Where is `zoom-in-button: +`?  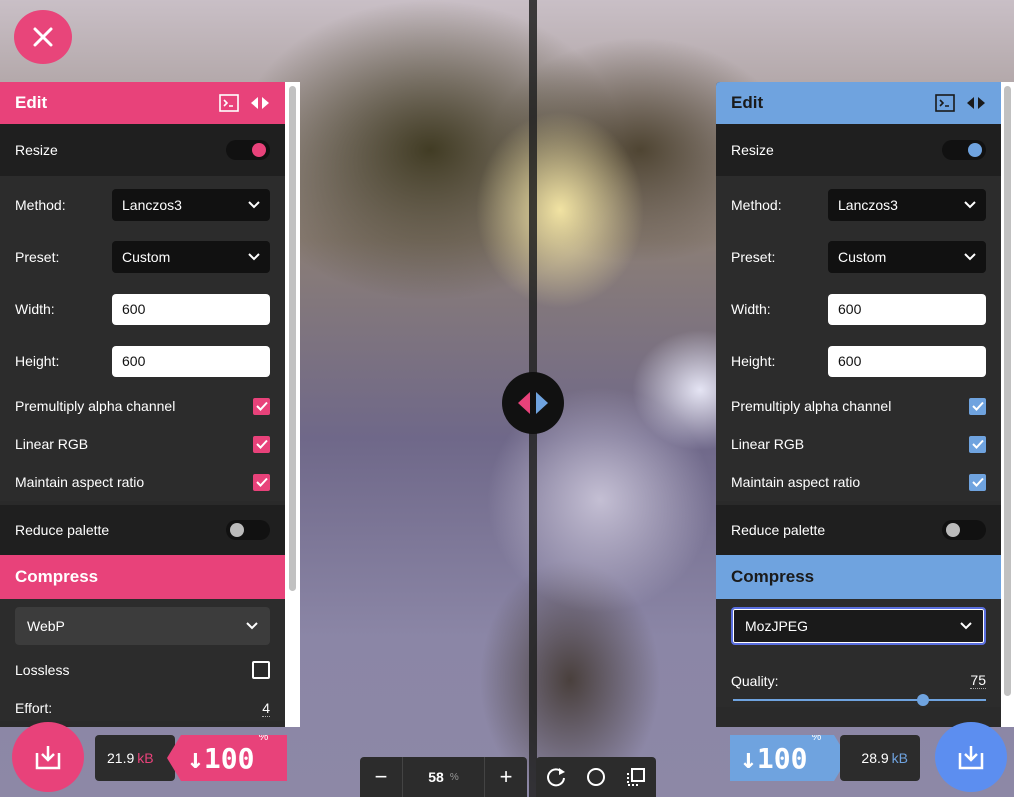
zoom-in-button: + is located at coordinates (506, 777).